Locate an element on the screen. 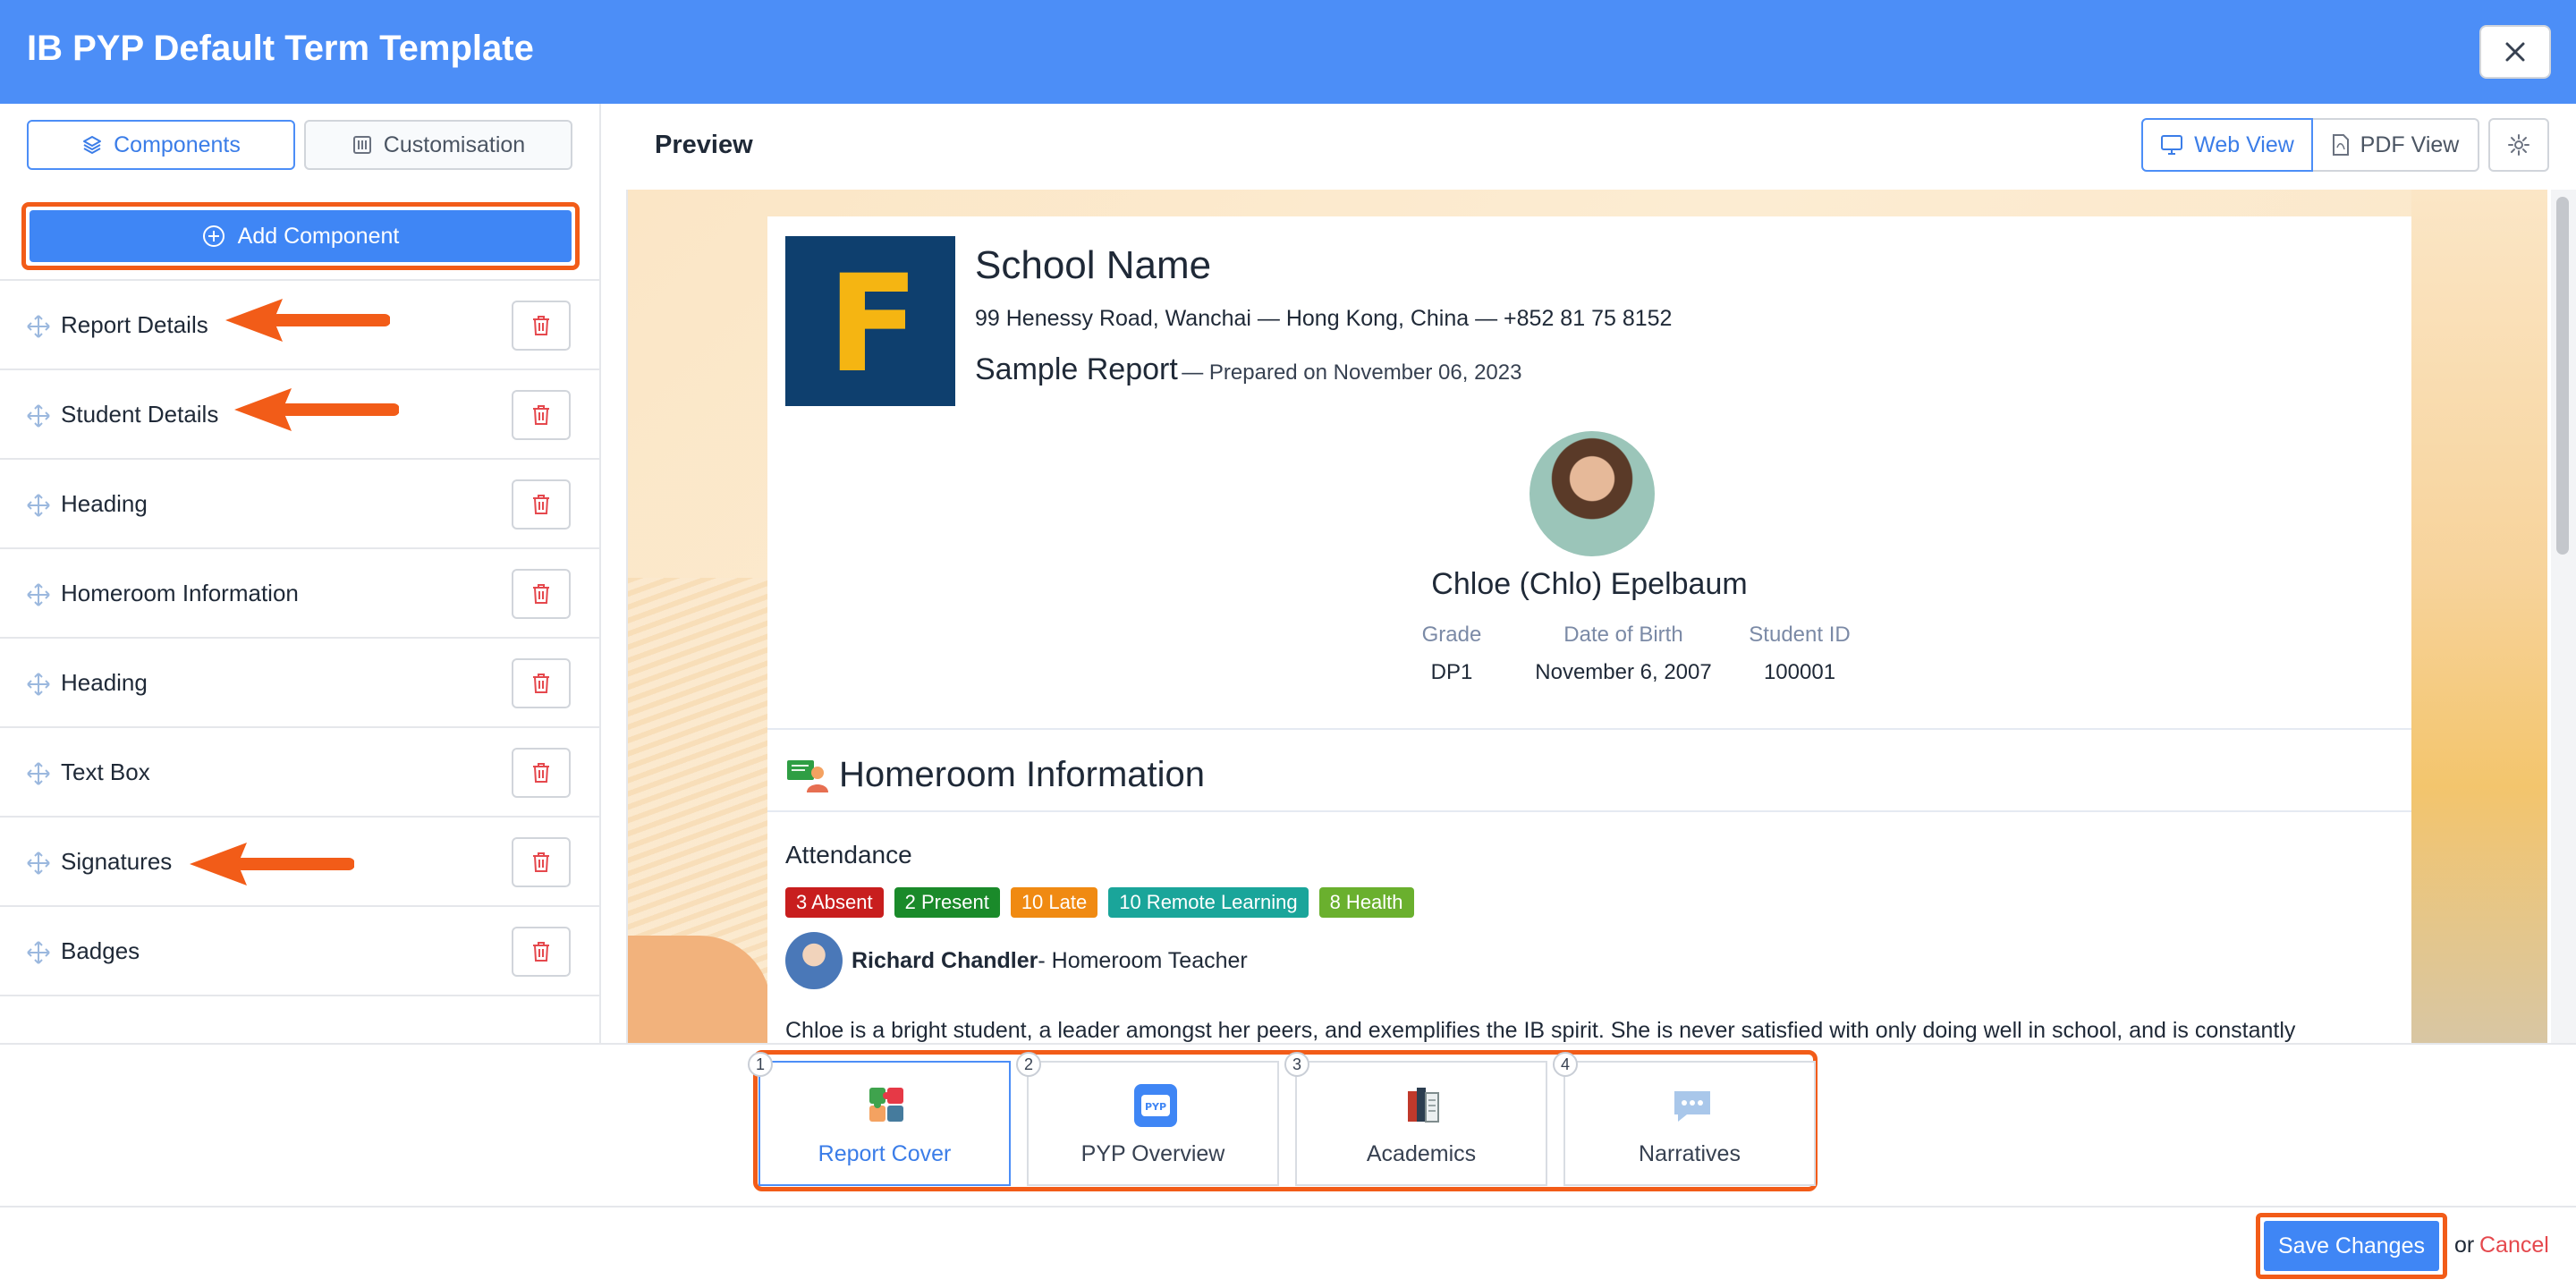 This screenshot has width=2576, height=1288. books-icon is located at coordinates (1423, 1105).